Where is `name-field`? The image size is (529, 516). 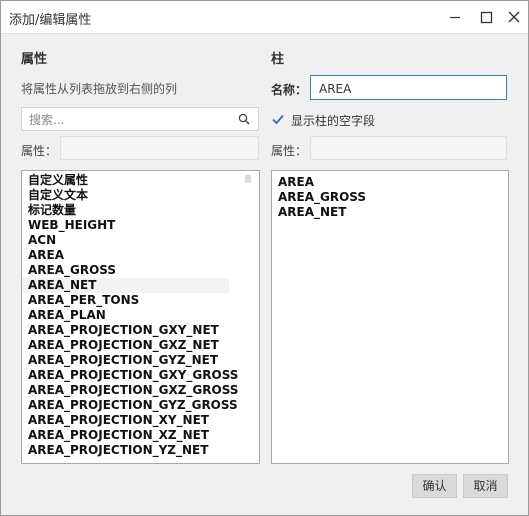
name-field is located at coordinates (408, 87).